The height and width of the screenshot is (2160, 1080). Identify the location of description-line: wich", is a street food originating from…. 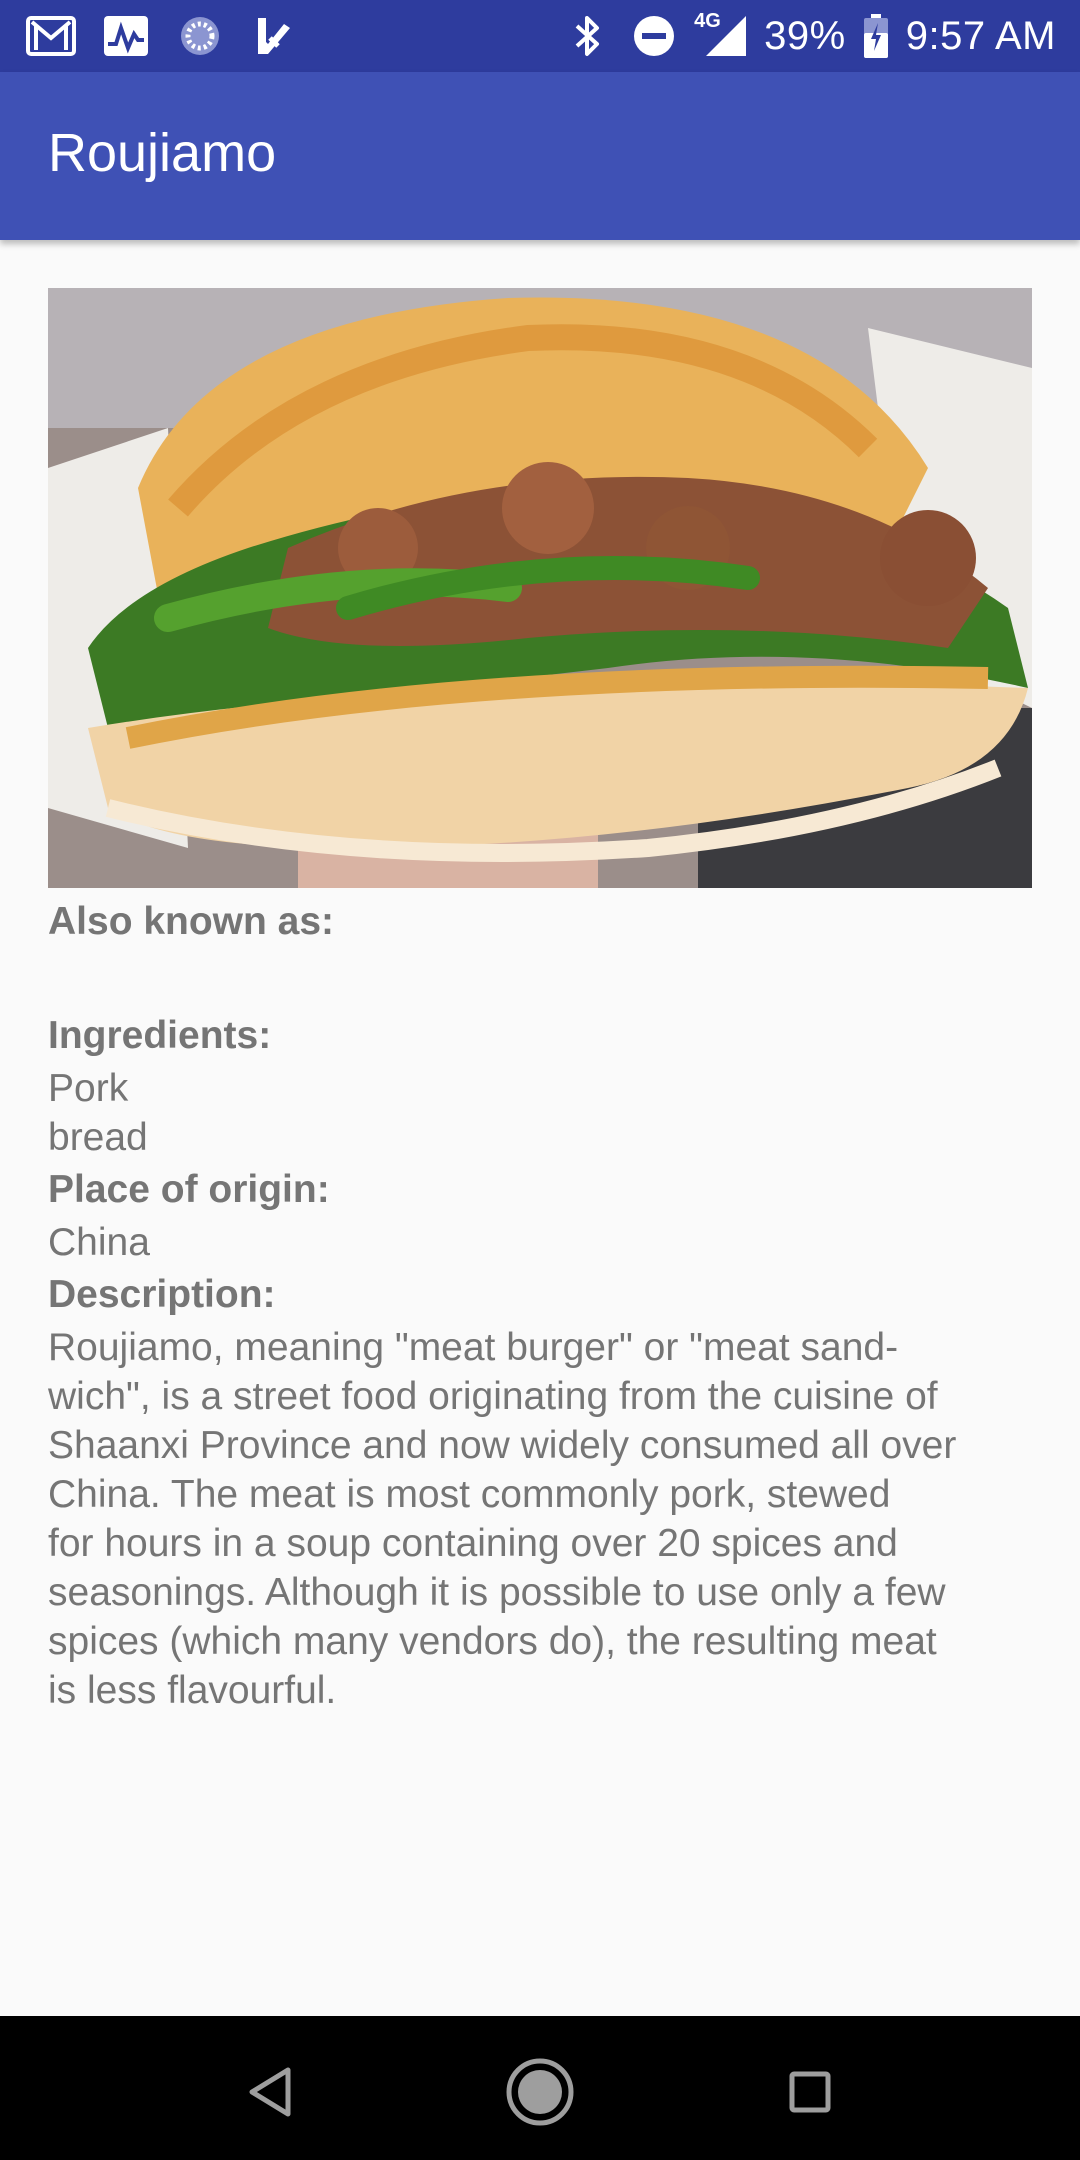
(493, 1396).